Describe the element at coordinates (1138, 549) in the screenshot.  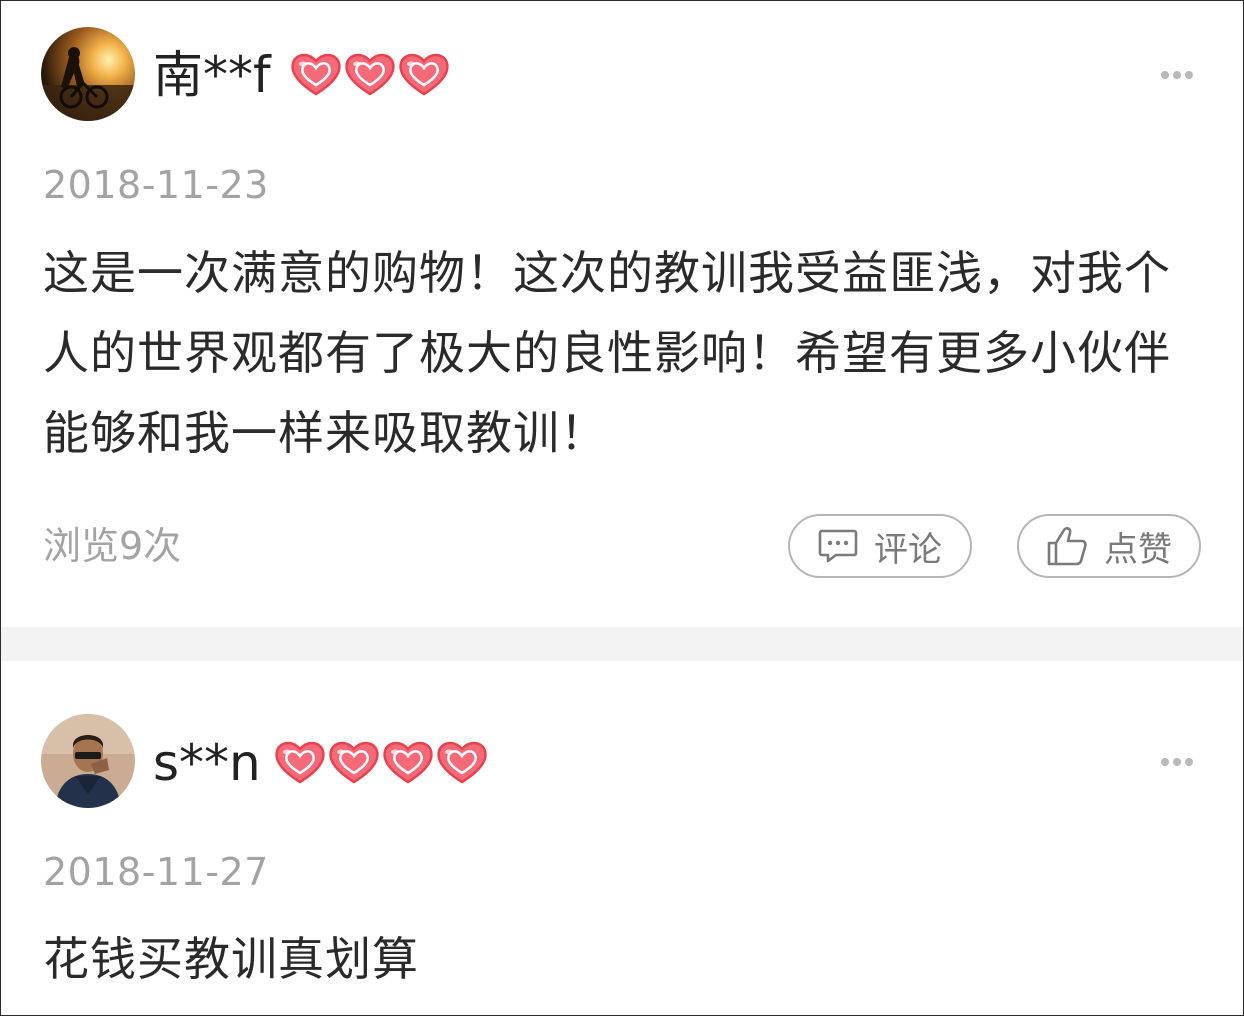
I see `like-button-label: 点赞` at that location.